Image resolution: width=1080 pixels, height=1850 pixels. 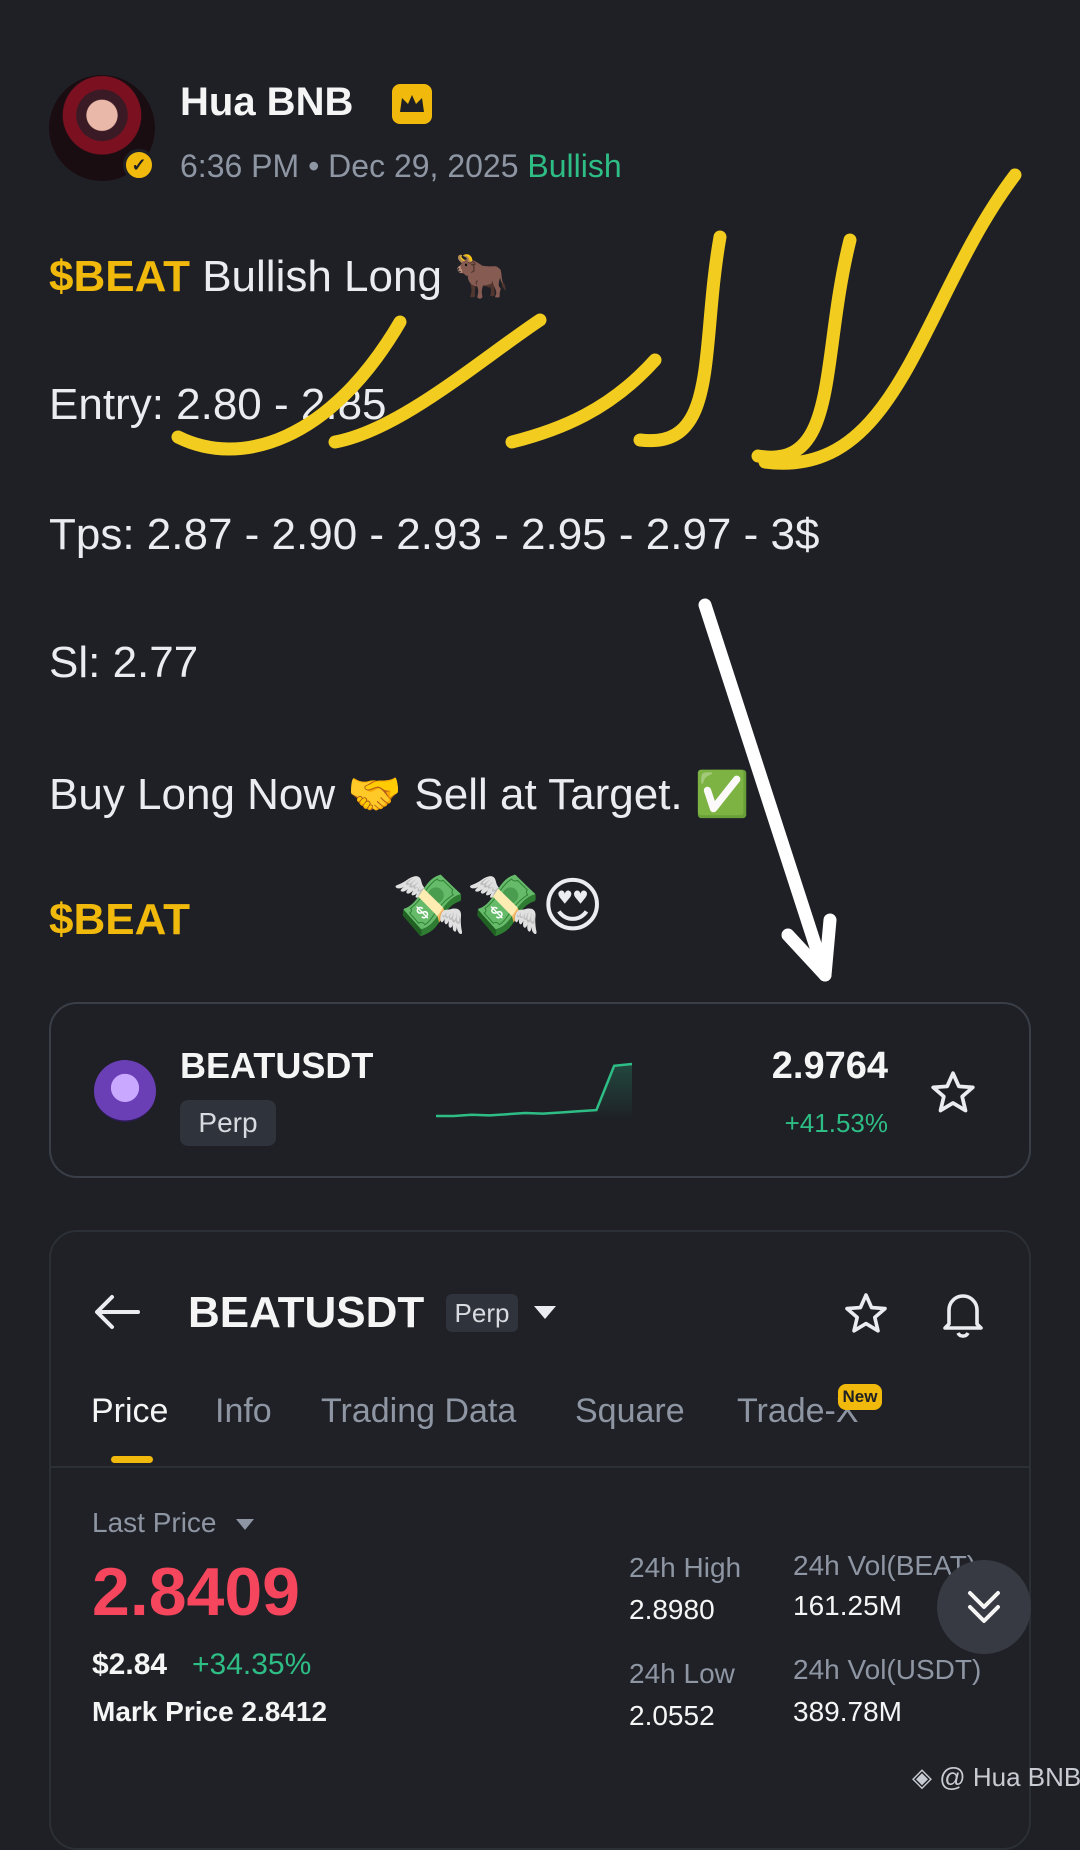 I want to click on cashtag-beat-footer: $BEAT, so click(x=119, y=919).